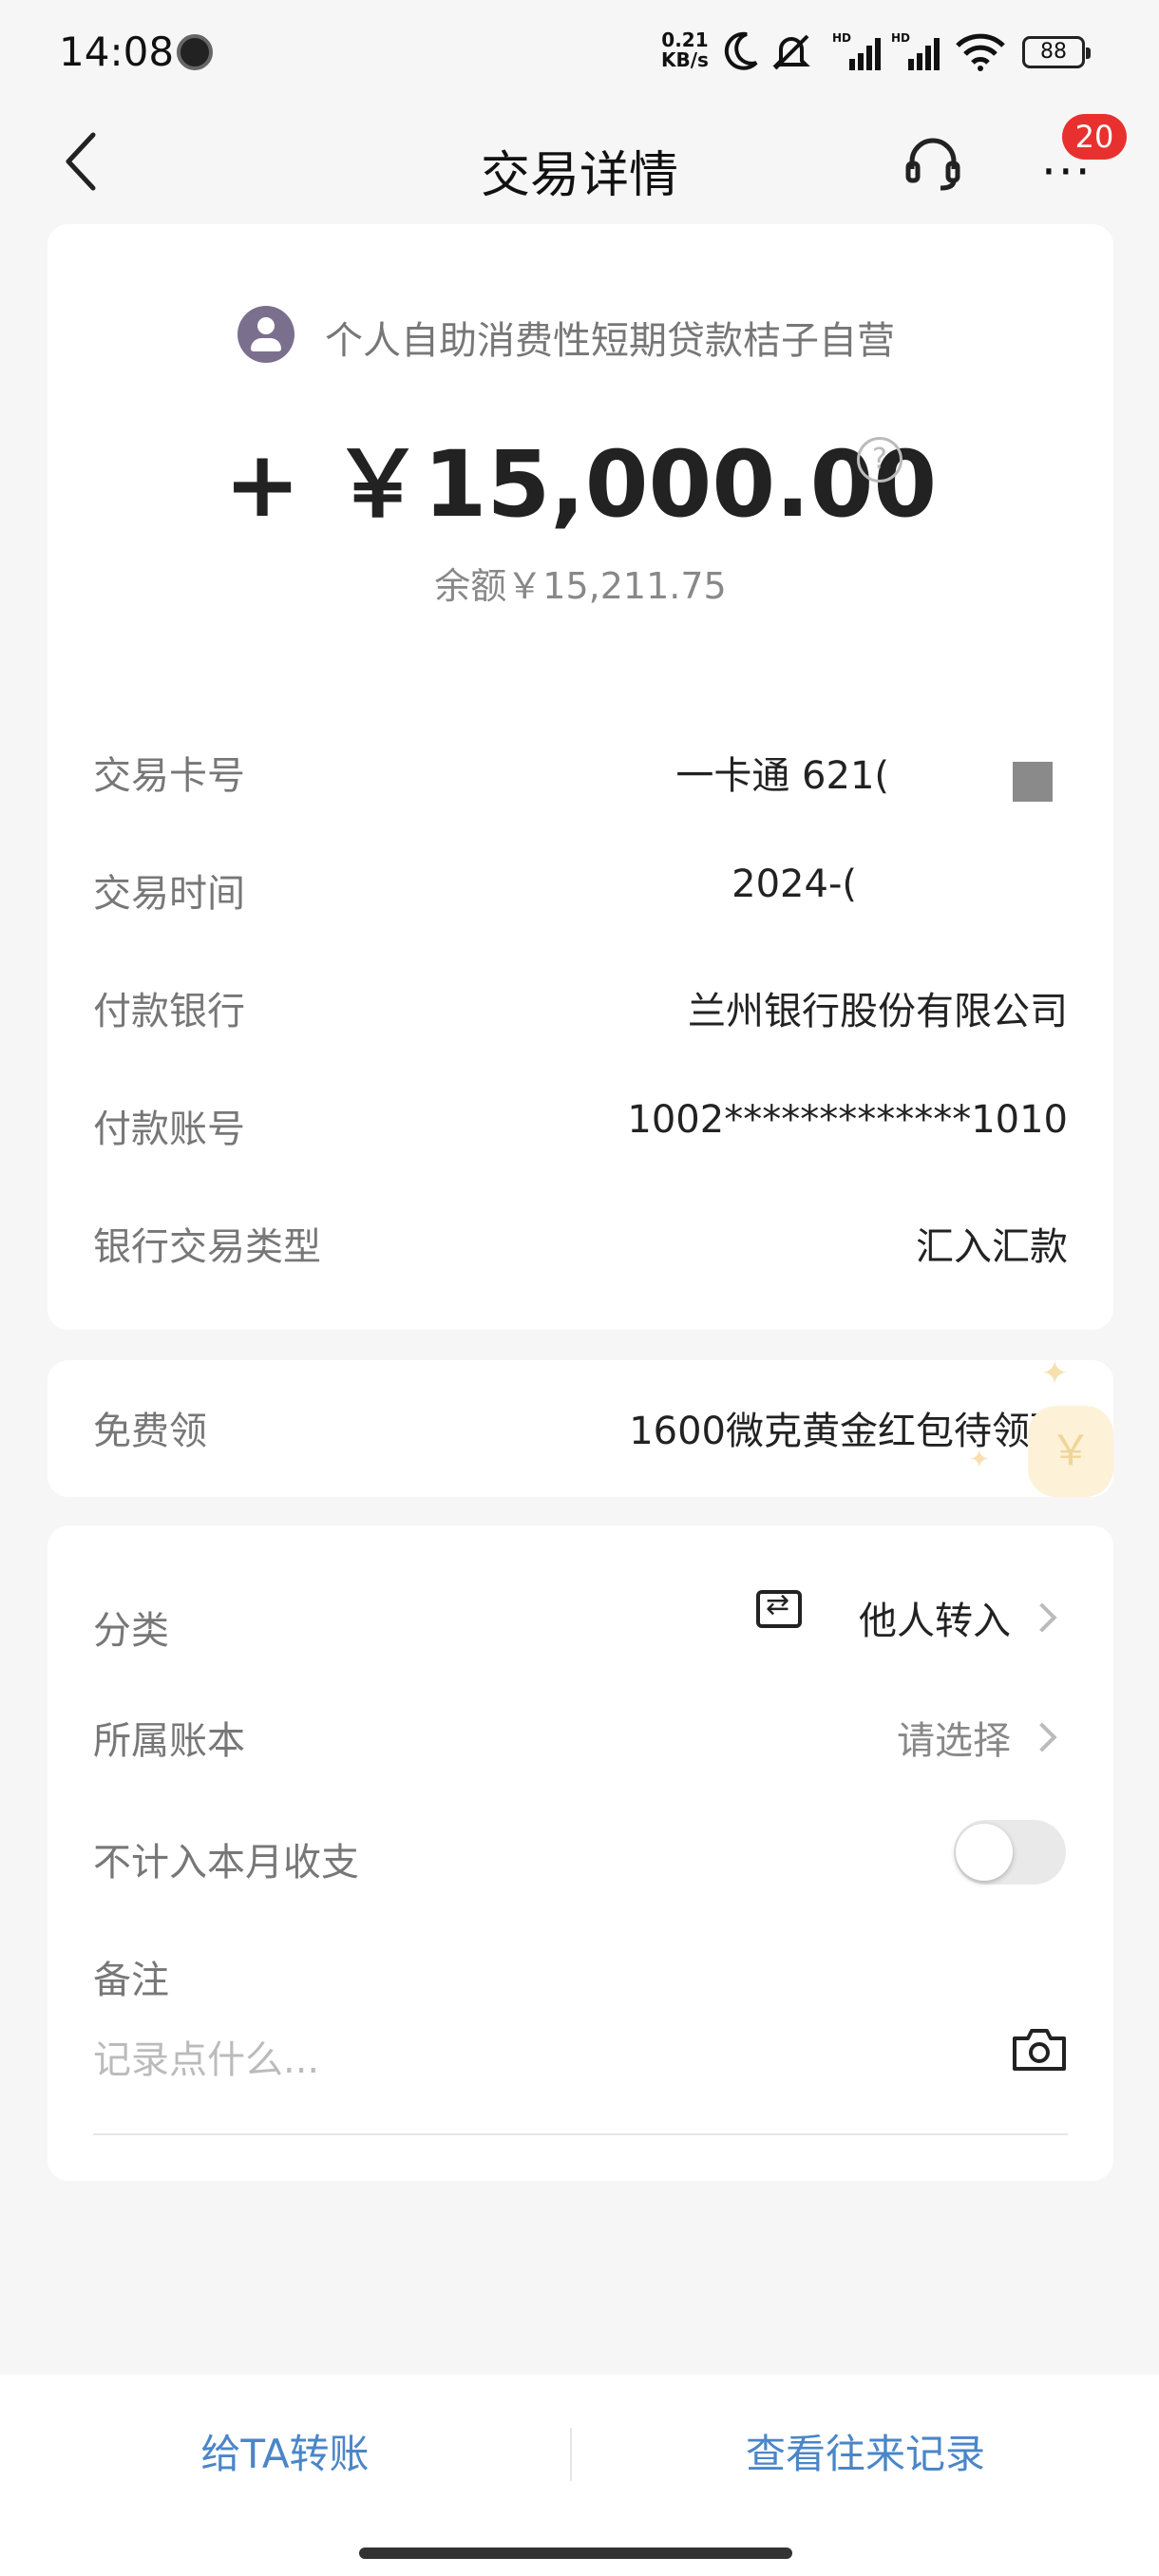  I want to click on detail-value: 一卡通 621(, so click(782, 776).